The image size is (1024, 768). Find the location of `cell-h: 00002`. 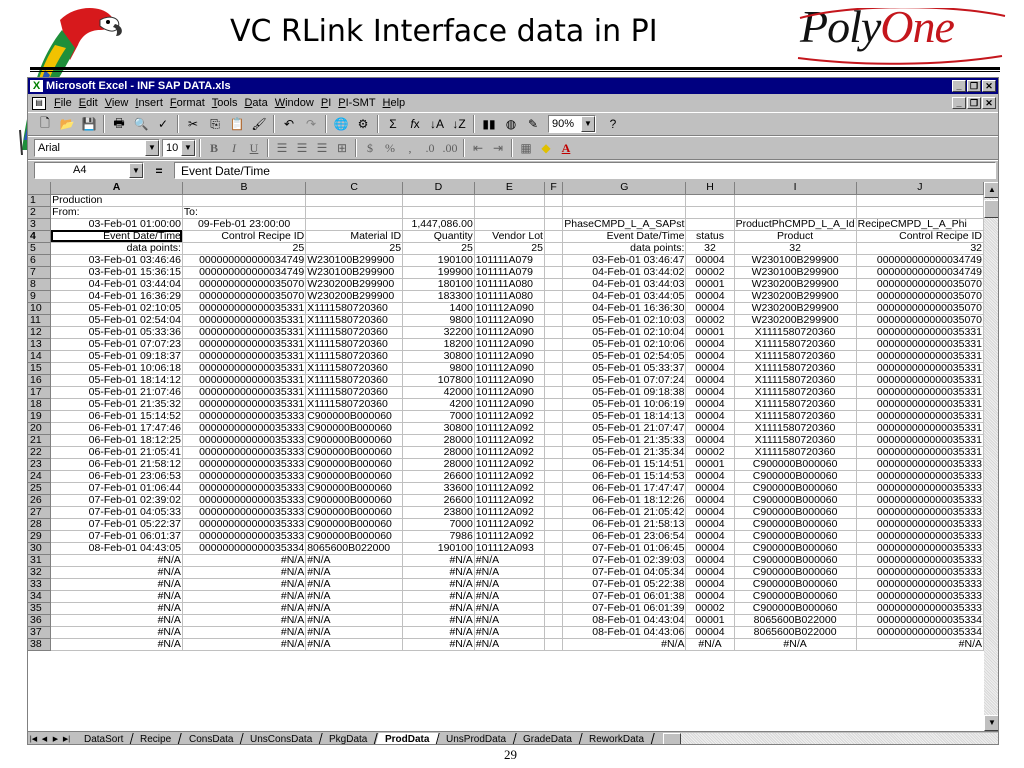

cell-h: 00002 is located at coordinates (710, 320).